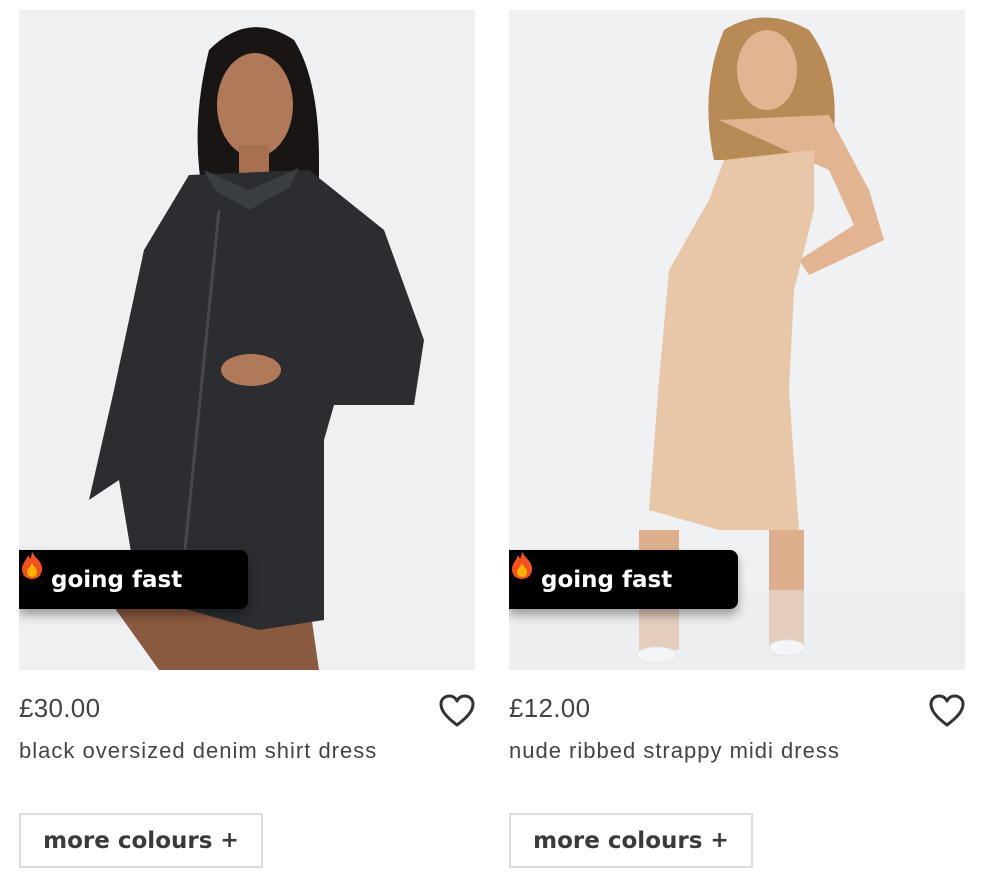 This screenshot has width=984, height=878. I want to click on product-price: £30.00, so click(60, 708).